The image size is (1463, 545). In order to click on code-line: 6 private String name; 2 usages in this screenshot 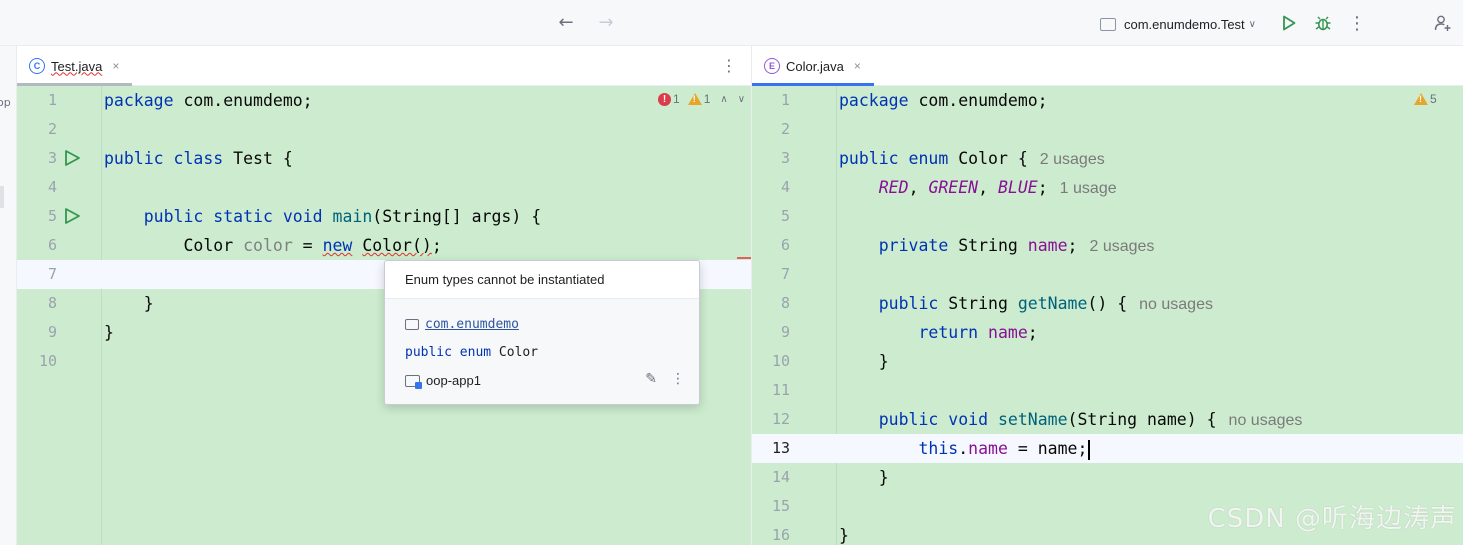, I will do `click(1107, 245)`.